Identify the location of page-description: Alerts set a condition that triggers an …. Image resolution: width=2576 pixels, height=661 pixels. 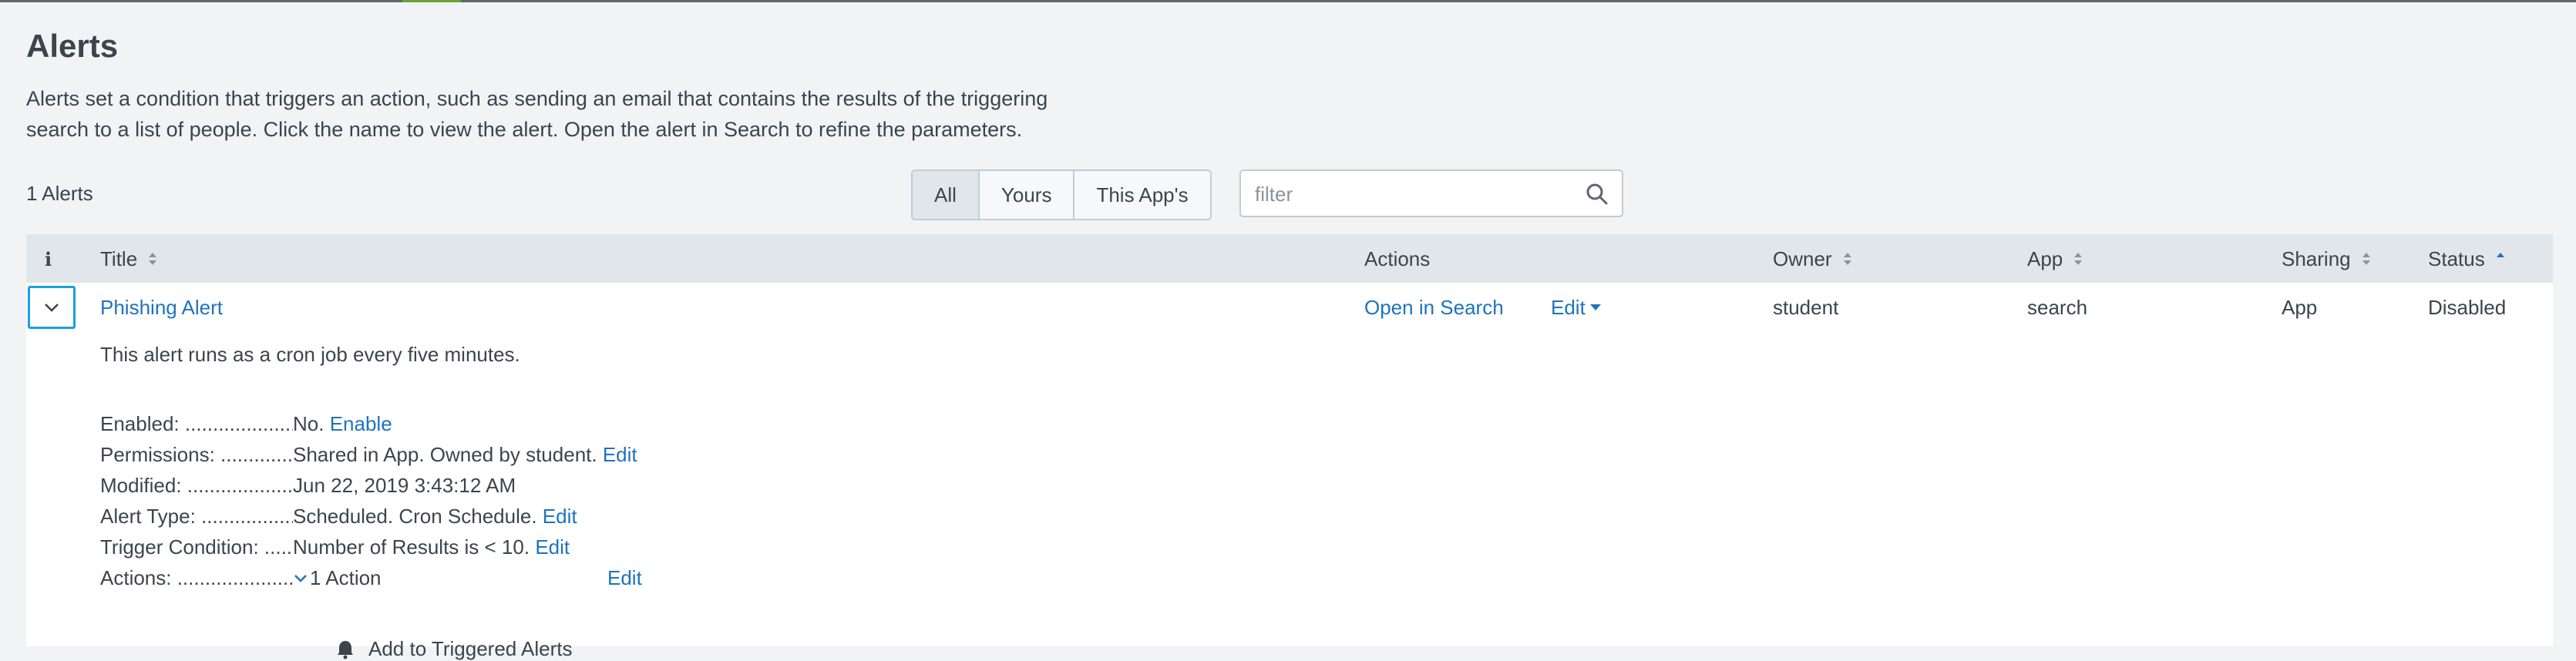
(589, 114).